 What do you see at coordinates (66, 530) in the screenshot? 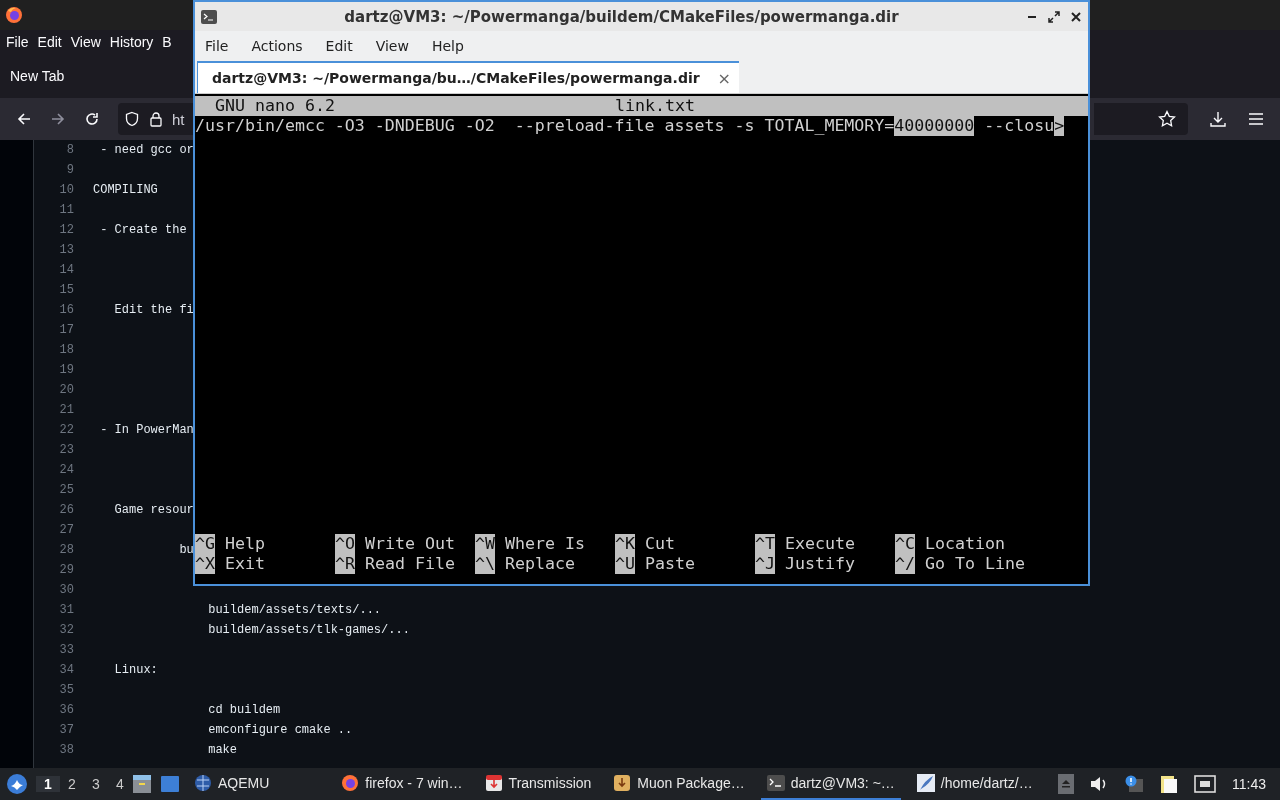
I see `line-number: 27` at bounding box center [66, 530].